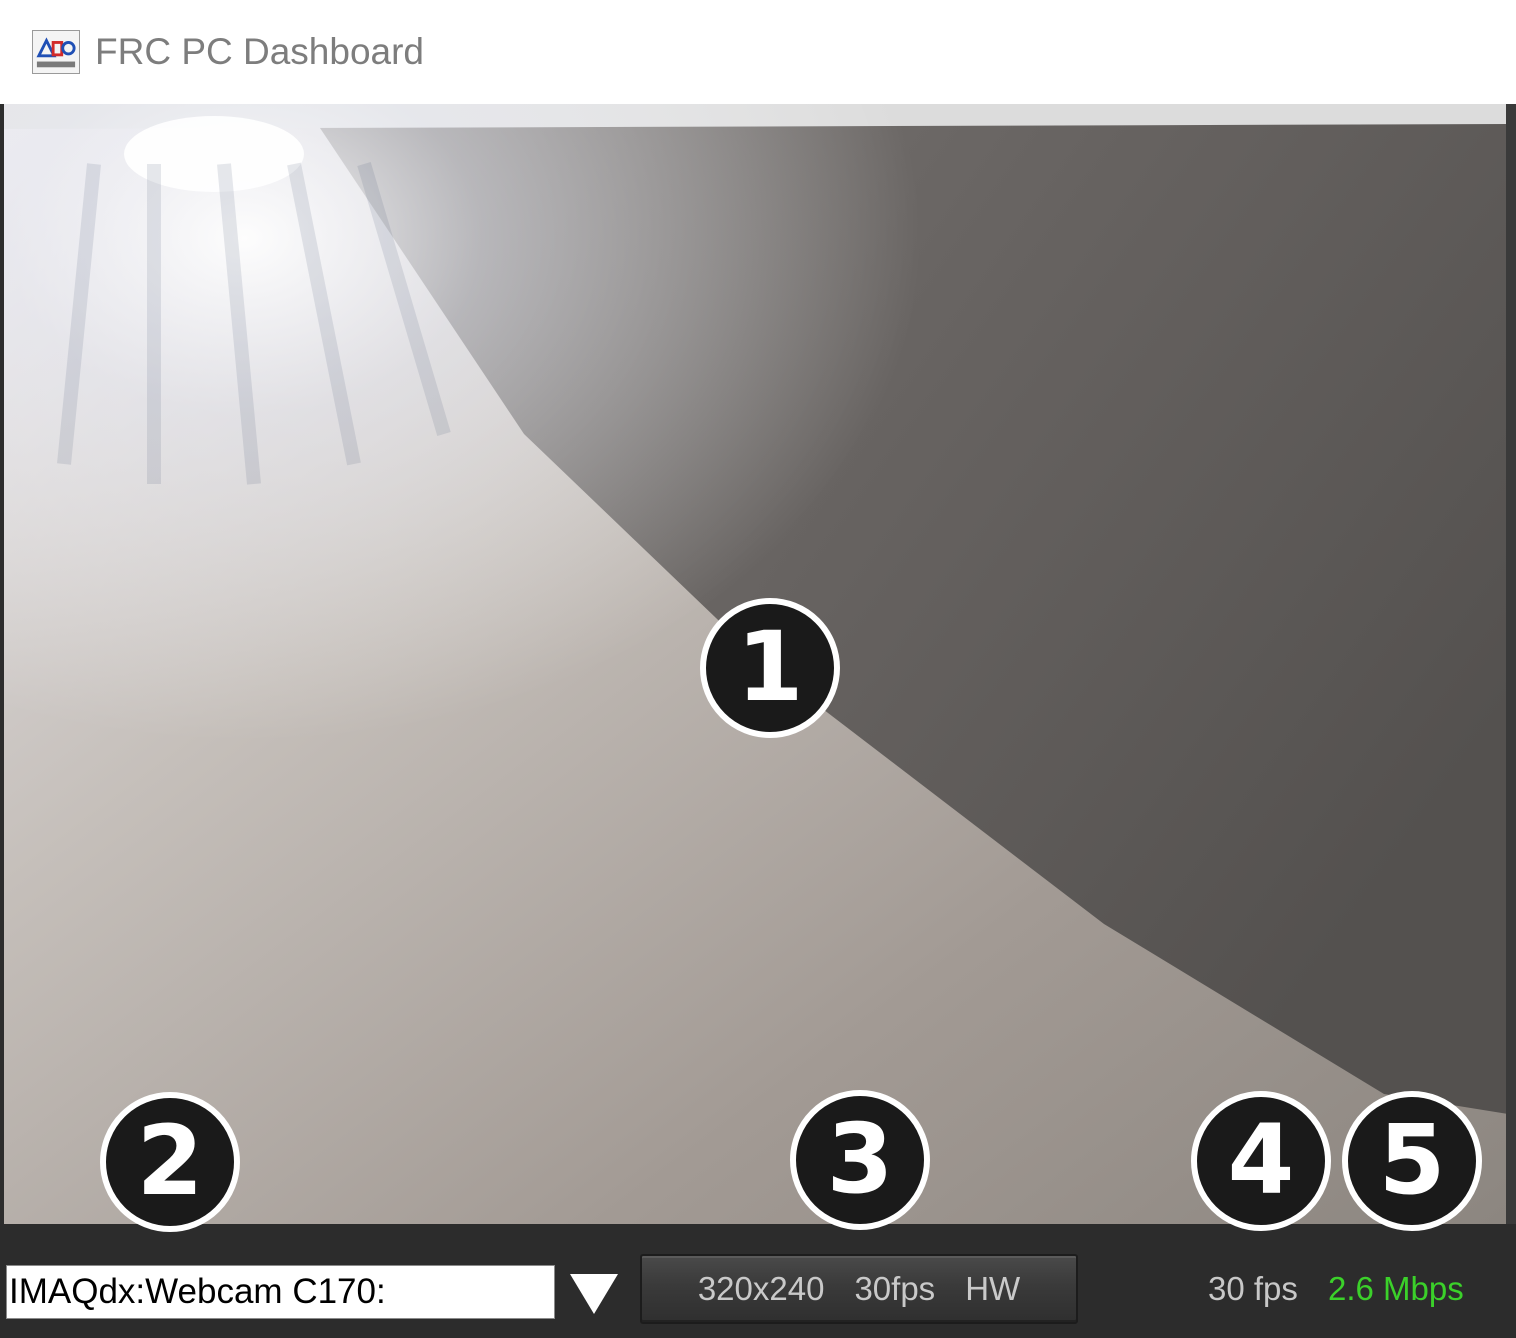  I want to click on camera-settings-button: 320x240 30fps HW, so click(859, 1289).